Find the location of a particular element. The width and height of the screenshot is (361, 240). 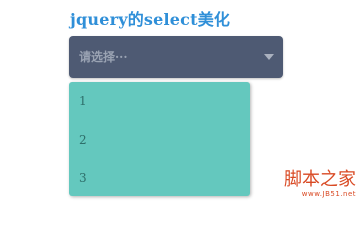

watermark-name: 脚本之家 is located at coordinates (320, 179).